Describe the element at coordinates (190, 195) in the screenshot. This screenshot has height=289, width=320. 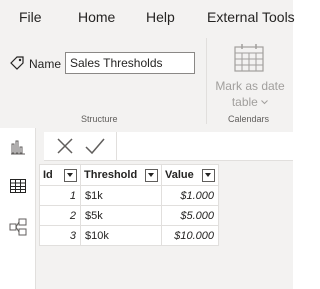
I see `cell-value: $1.000` at that location.